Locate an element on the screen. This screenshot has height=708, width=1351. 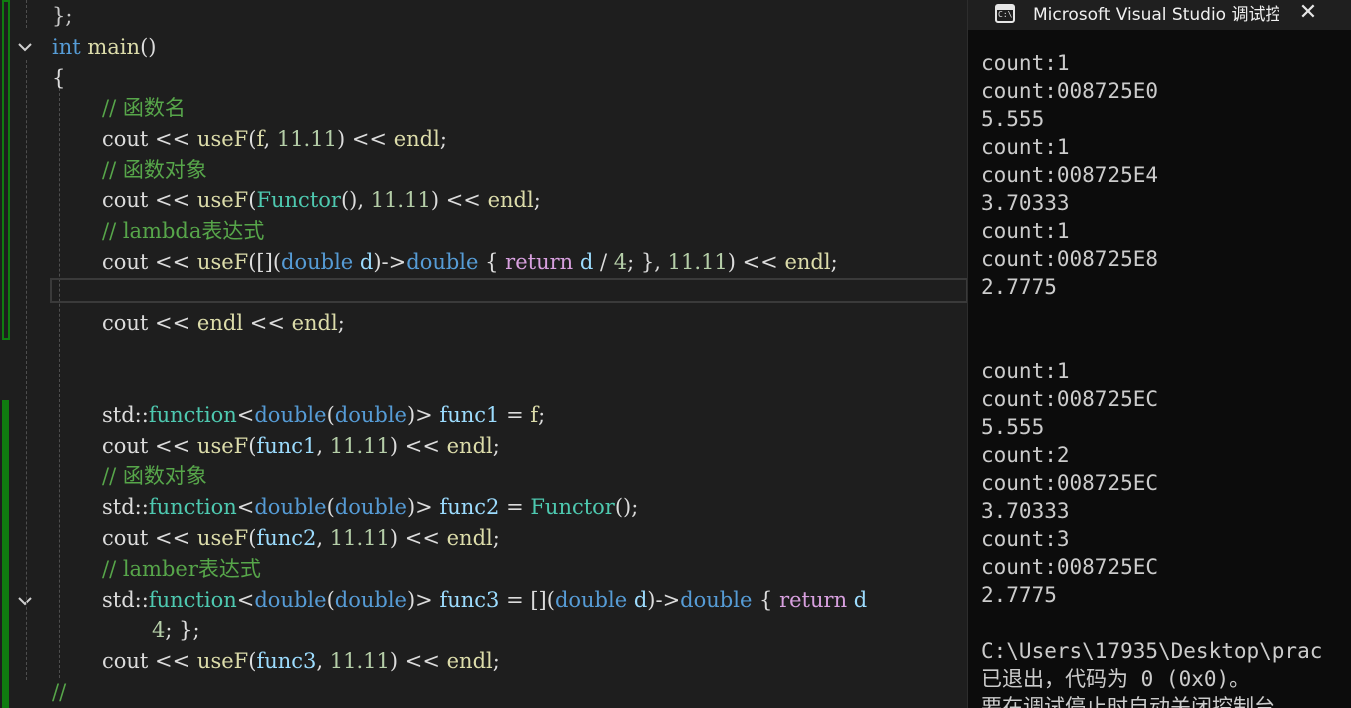
code-line: cout << useF(f, 11.11) << endl; is located at coordinates (274, 139).